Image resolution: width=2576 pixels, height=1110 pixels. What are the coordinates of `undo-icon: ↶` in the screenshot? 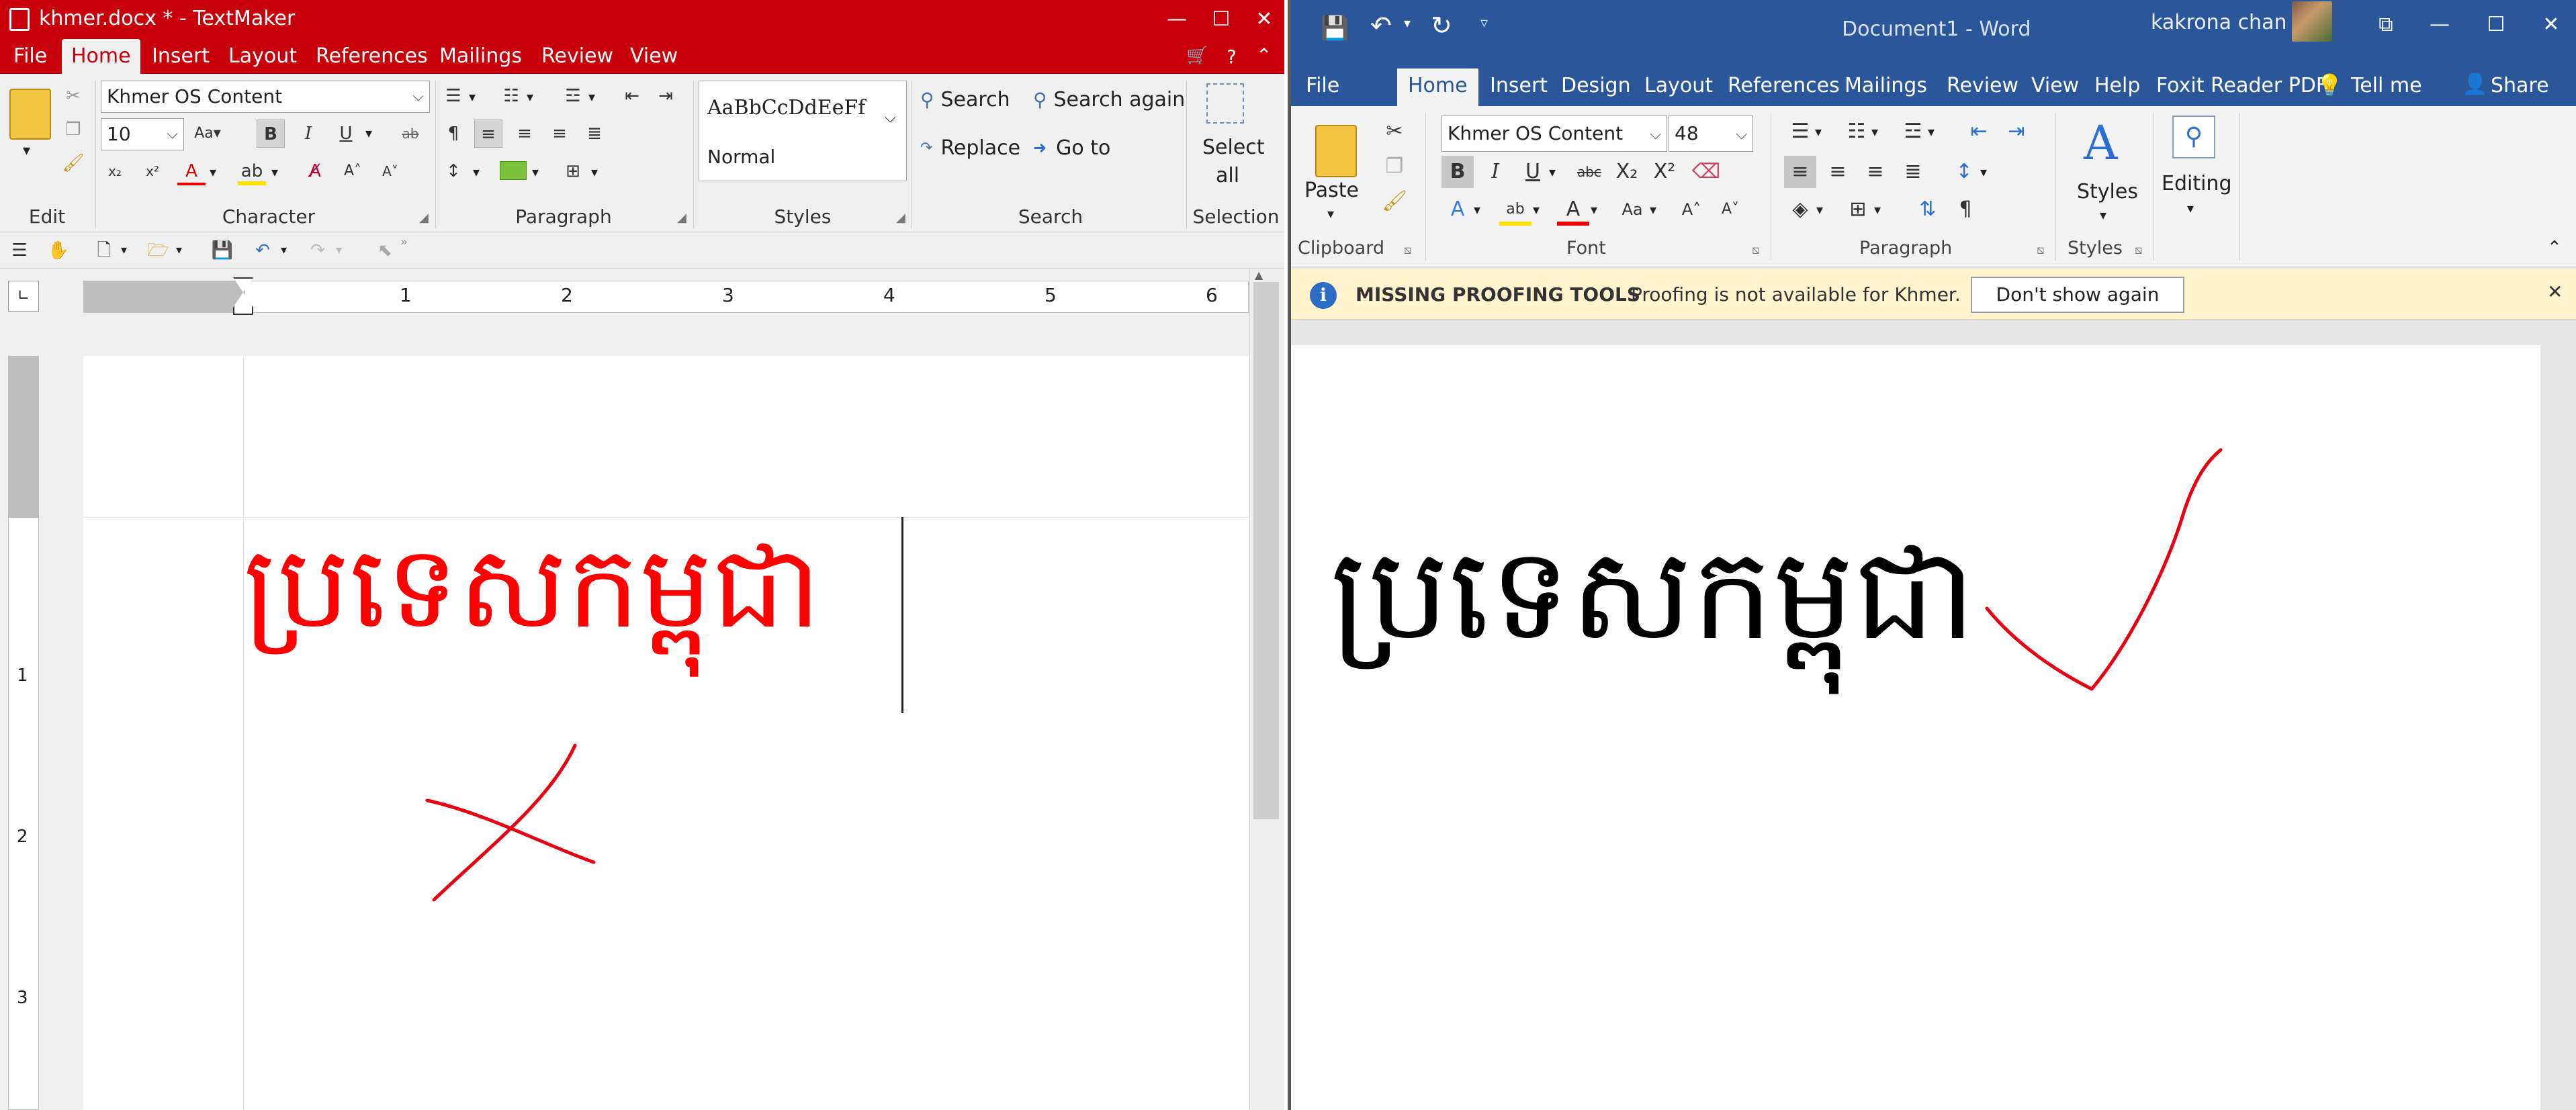 It's located at (263, 250).